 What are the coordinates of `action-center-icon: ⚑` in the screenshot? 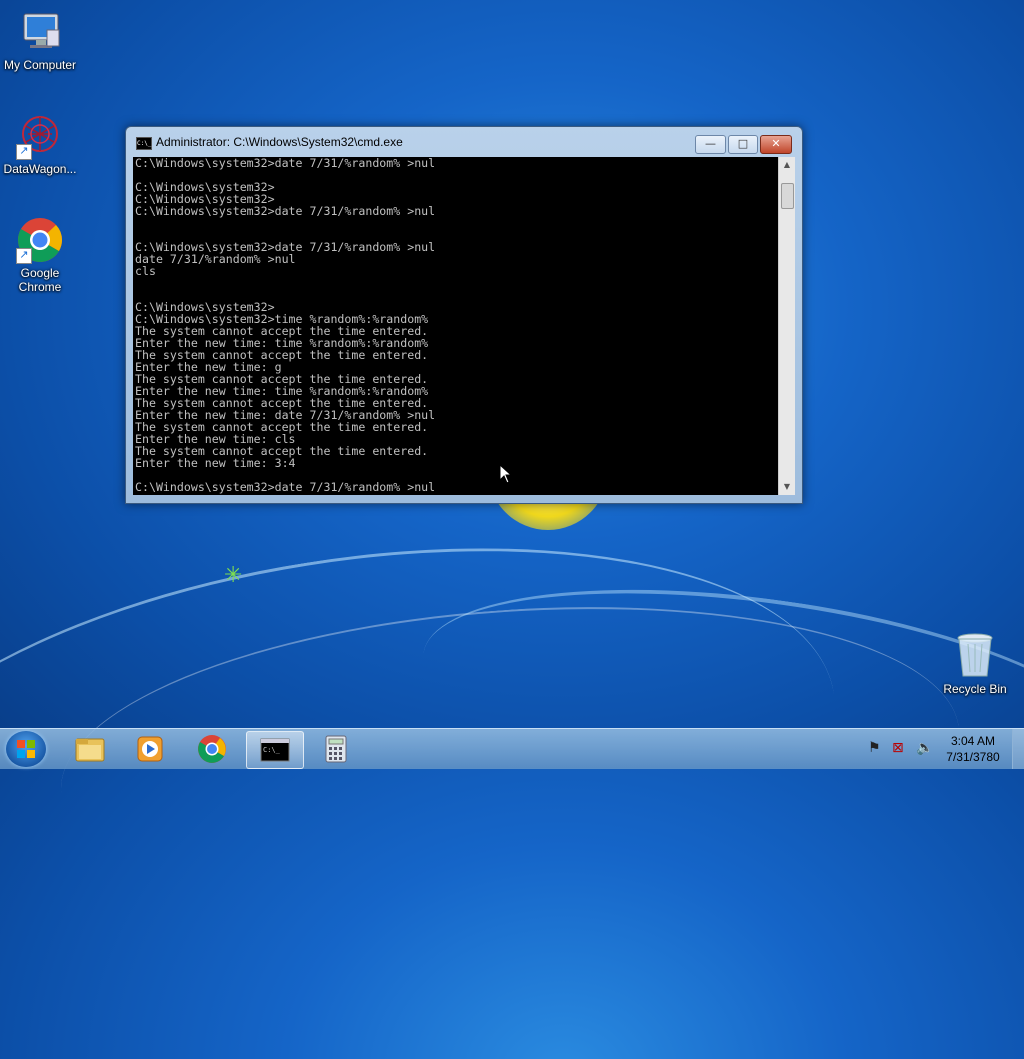 It's located at (874, 748).